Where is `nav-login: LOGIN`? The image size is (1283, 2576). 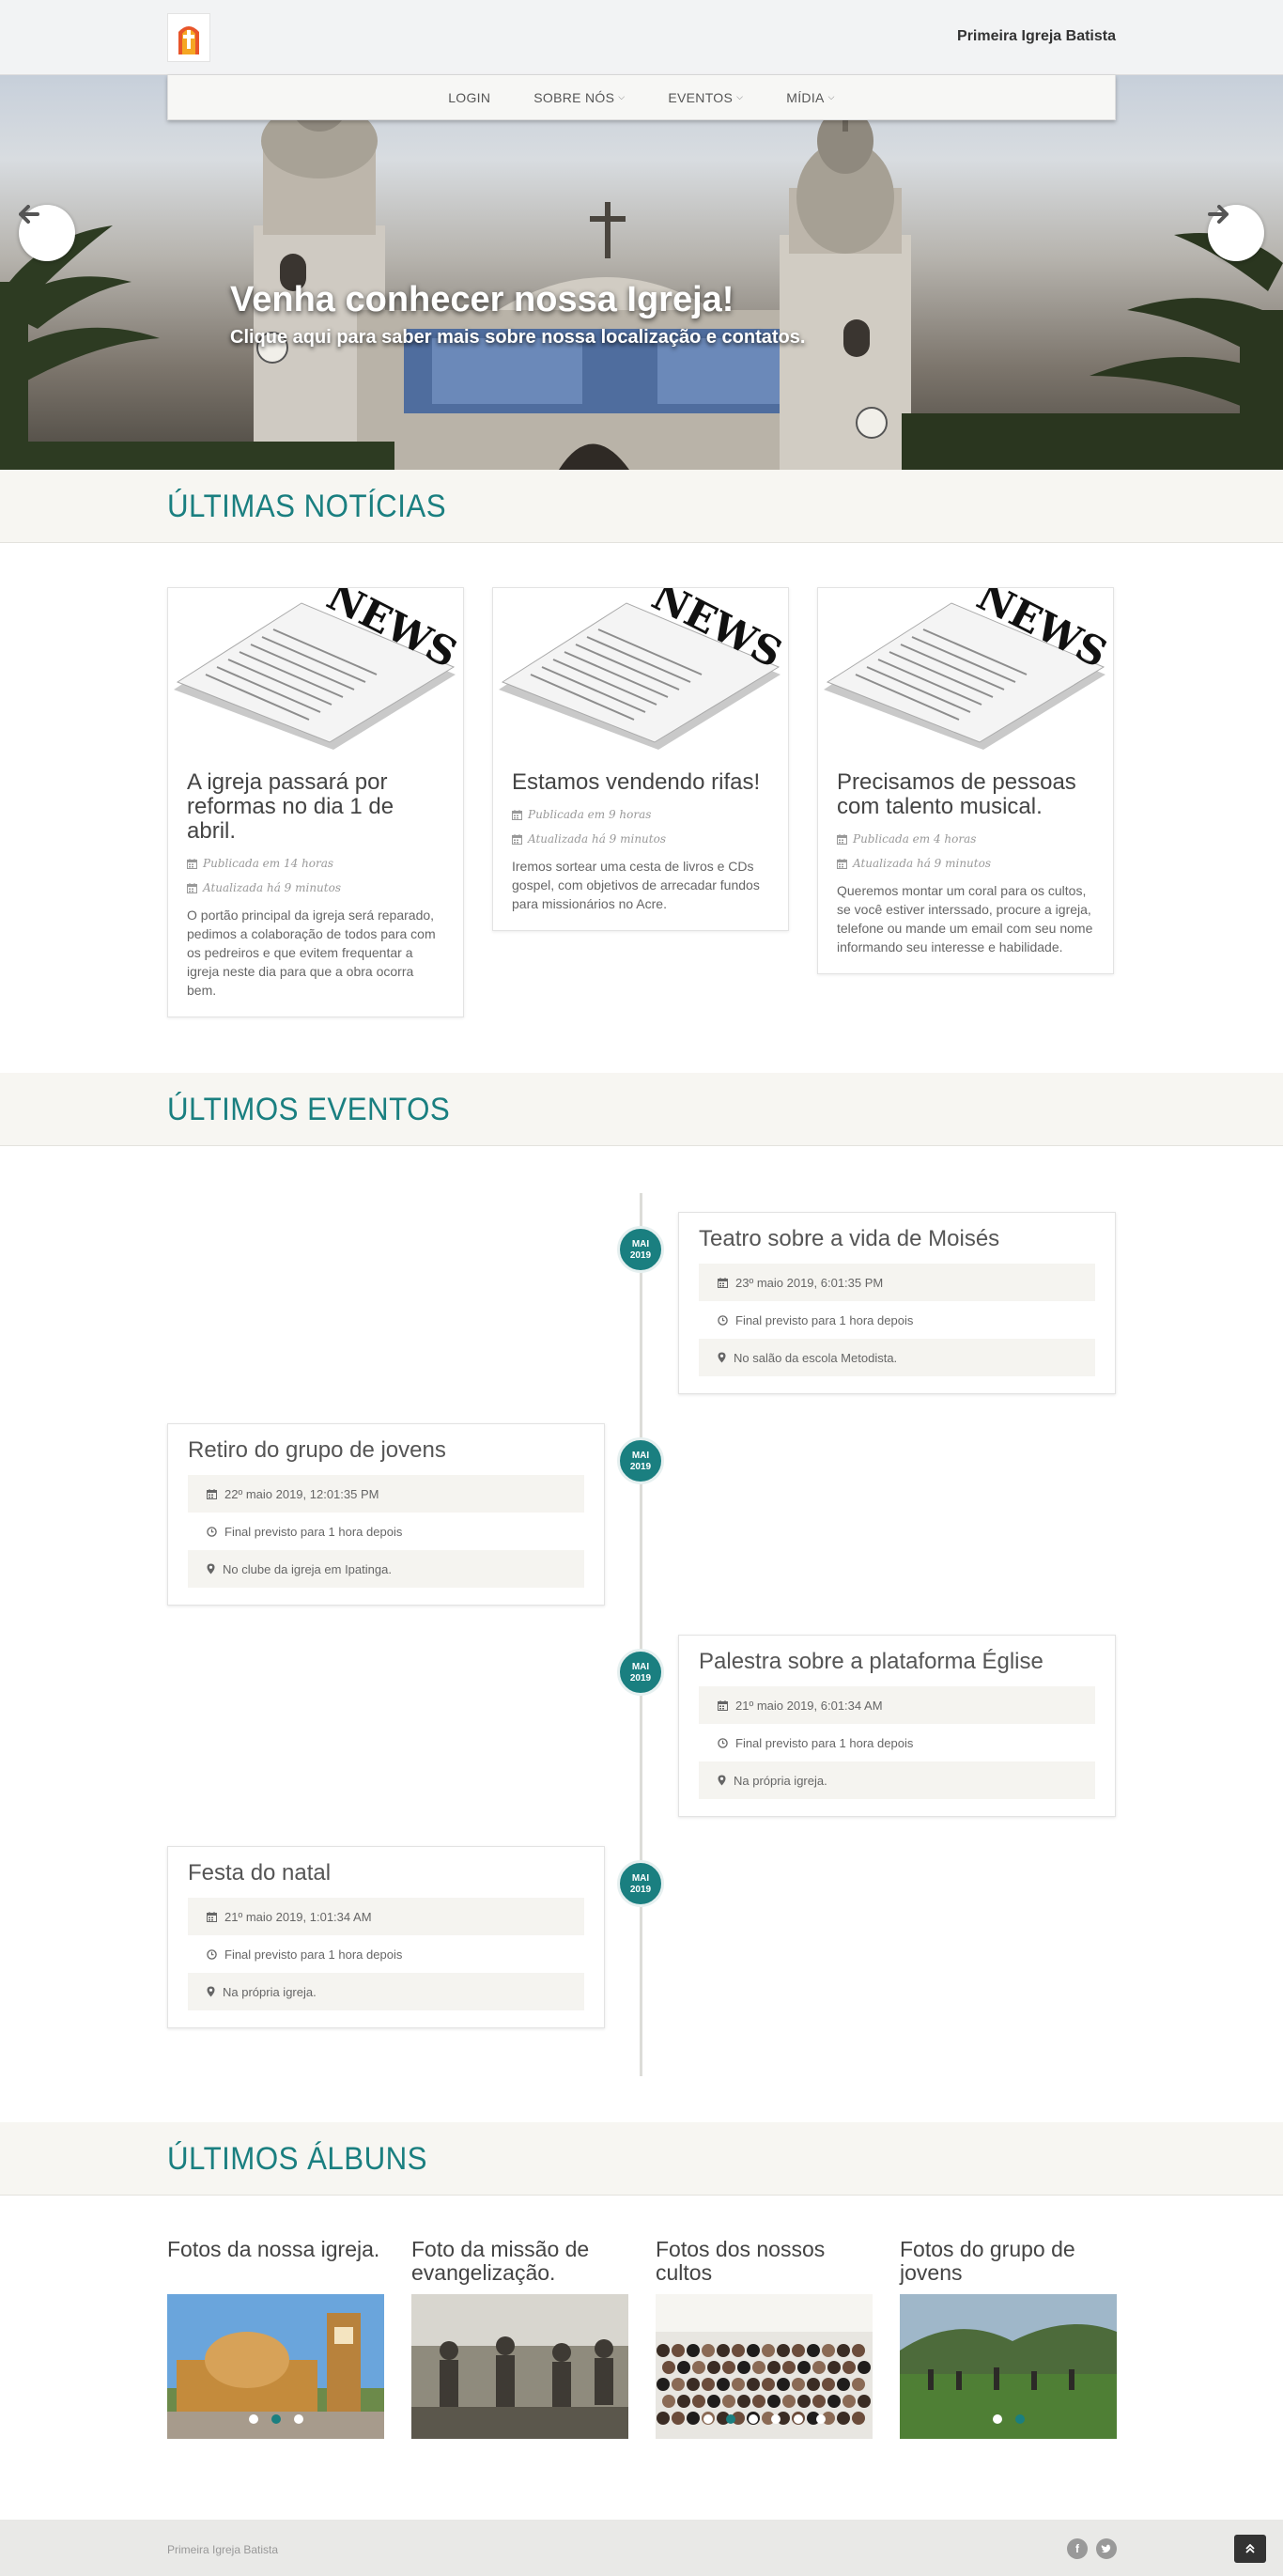
nav-login: LOGIN is located at coordinates (469, 98).